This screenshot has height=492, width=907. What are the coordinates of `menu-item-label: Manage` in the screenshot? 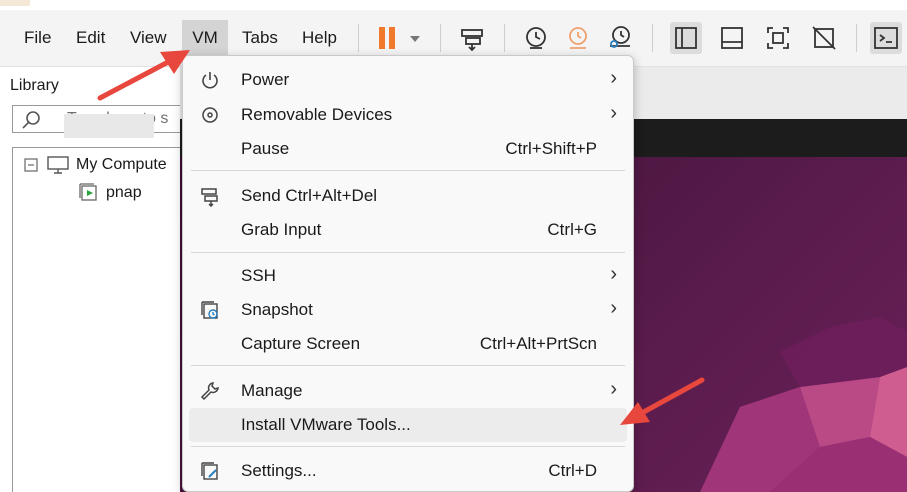 It's located at (272, 390).